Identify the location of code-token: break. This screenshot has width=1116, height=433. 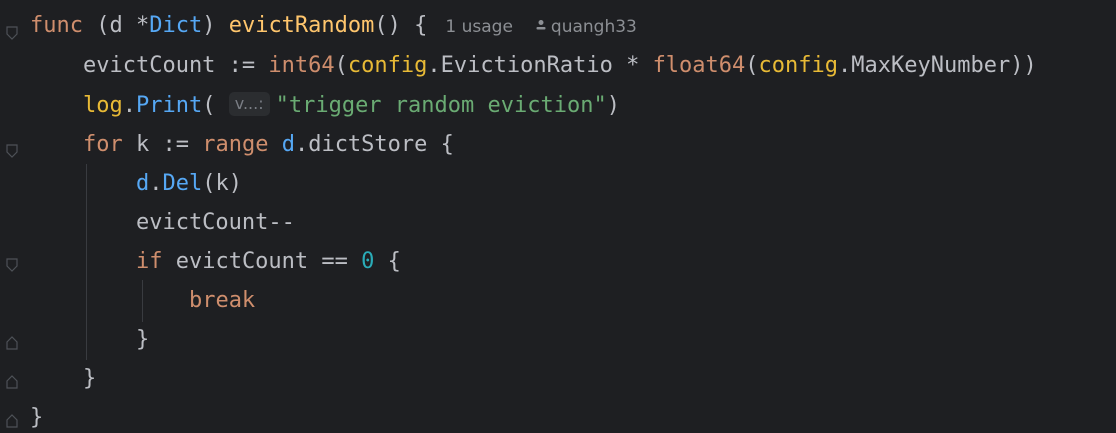
(222, 300).